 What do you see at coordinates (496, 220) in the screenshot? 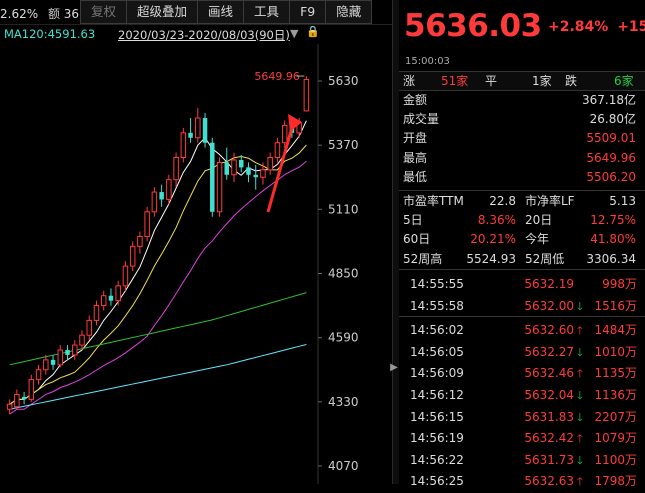
I see `ratio-value: 8.36%` at bounding box center [496, 220].